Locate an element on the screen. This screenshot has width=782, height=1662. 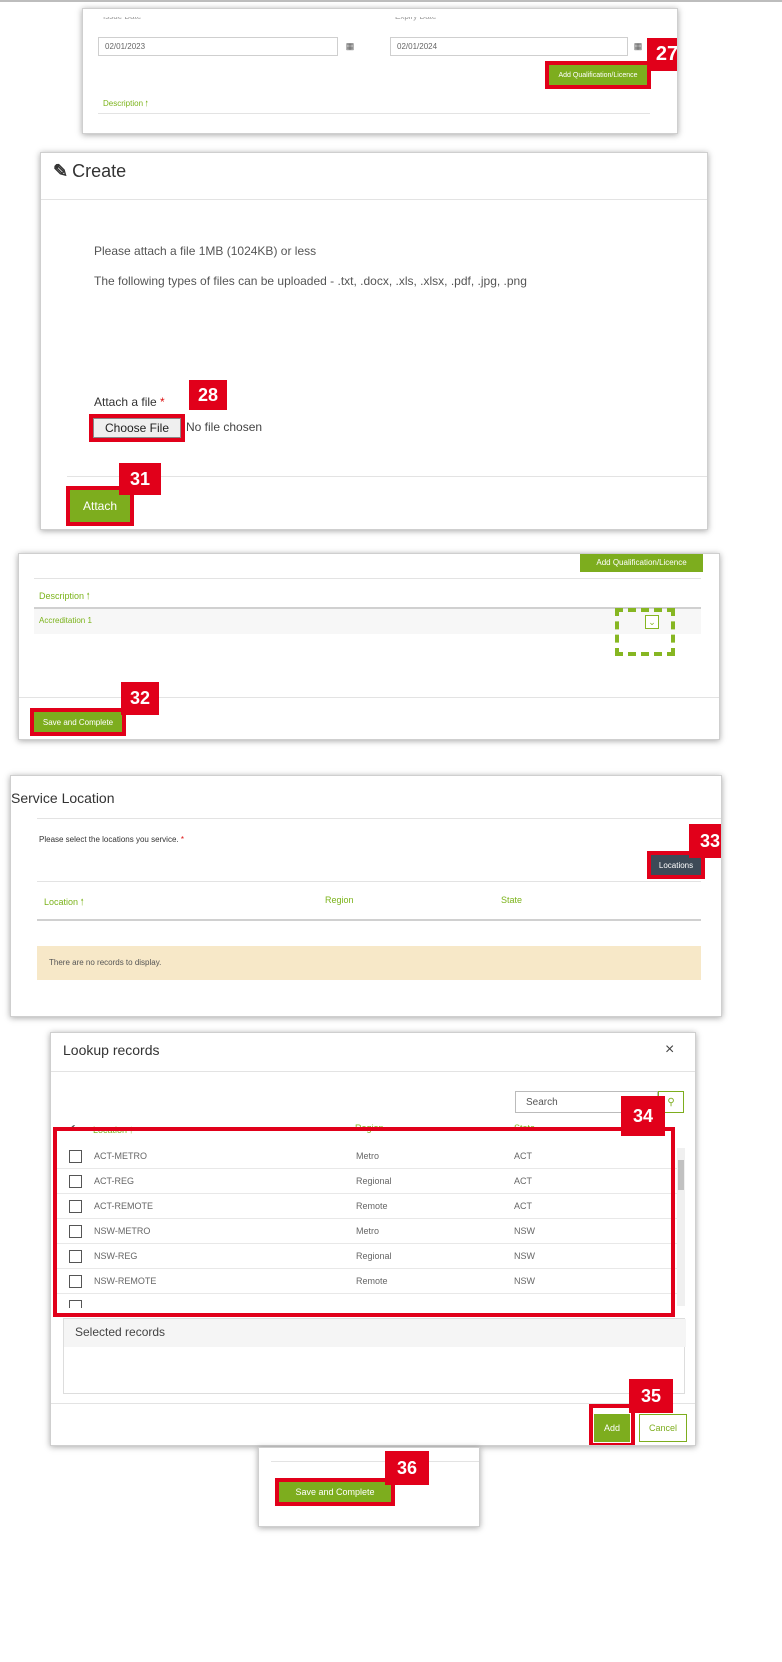
edit-icon: ✎ is located at coordinates (61, 171).